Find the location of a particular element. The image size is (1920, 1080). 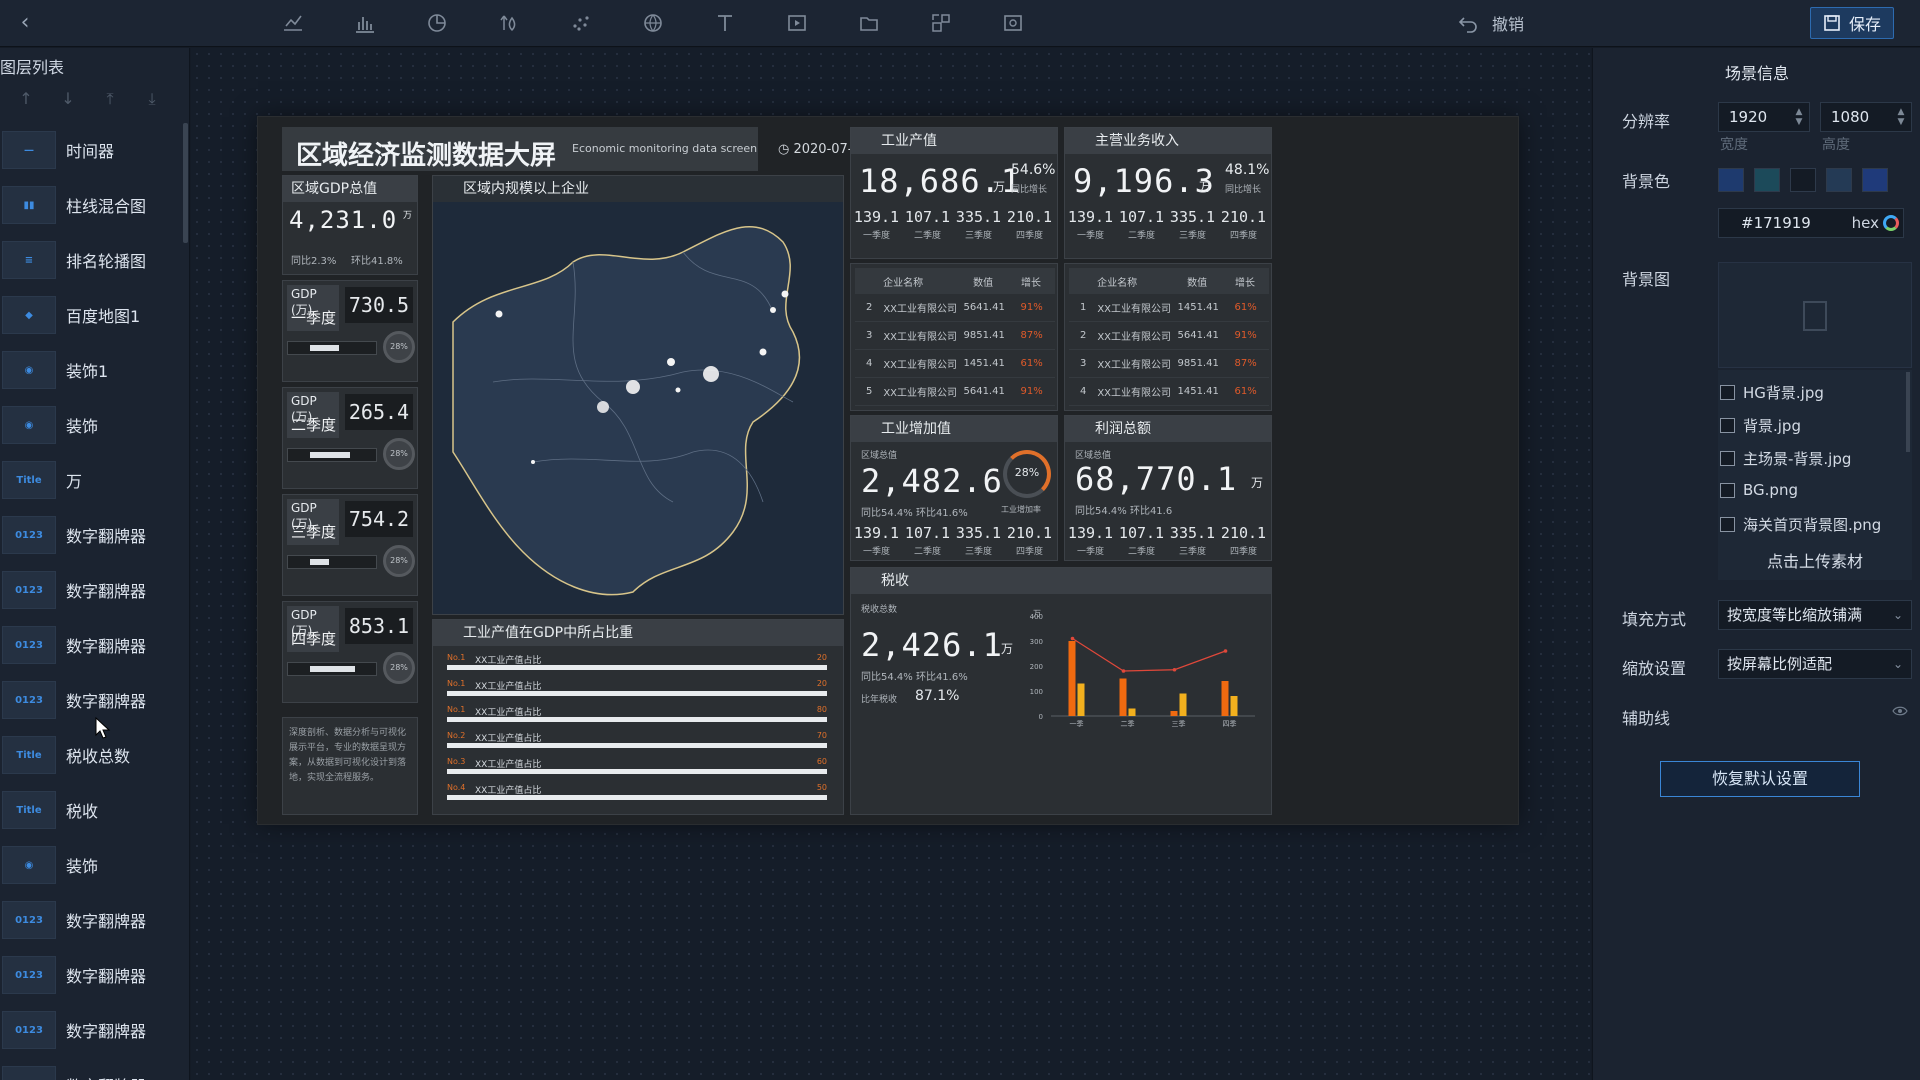

bg-file-item: 背景.jpg is located at coordinates (1760, 425).